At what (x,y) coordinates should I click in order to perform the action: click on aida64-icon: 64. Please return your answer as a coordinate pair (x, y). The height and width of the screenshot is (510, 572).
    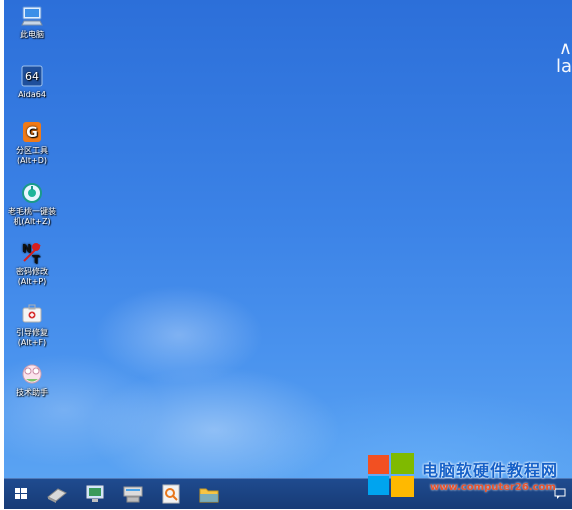
    Looking at the image, I should click on (32, 76).